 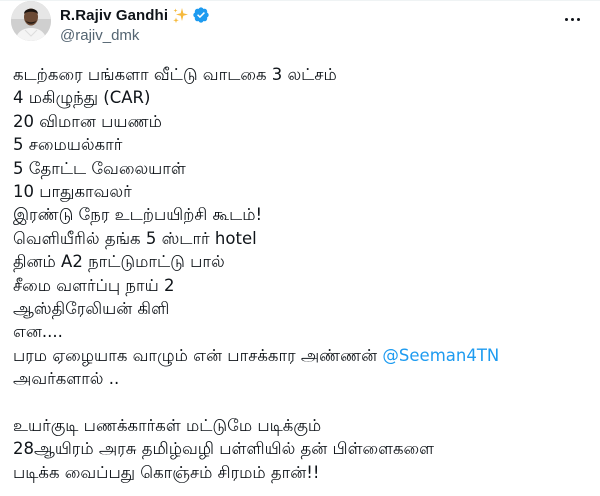 I want to click on tweet-line: படிக்க வைப்பது கொஞ்சம் சிரமம் தான்!!, so click(x=166, y=472).